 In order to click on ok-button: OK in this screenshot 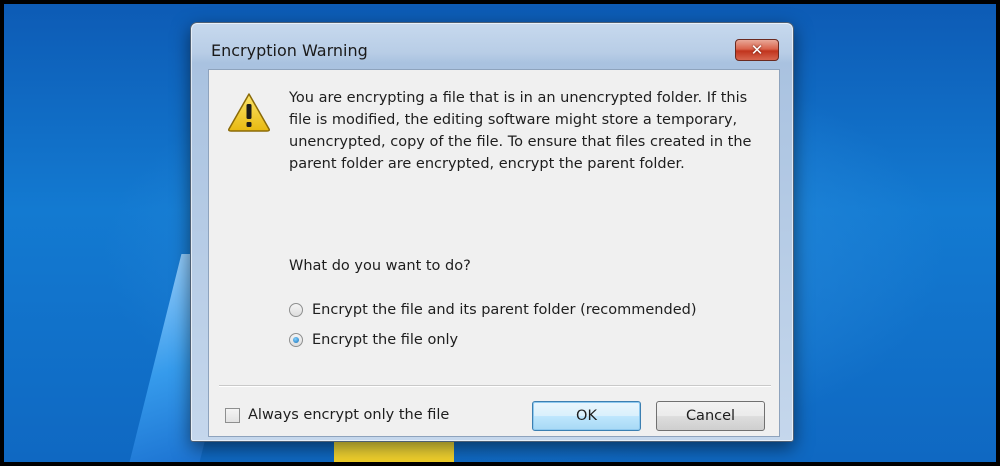, I will do `click(586, 416)`.